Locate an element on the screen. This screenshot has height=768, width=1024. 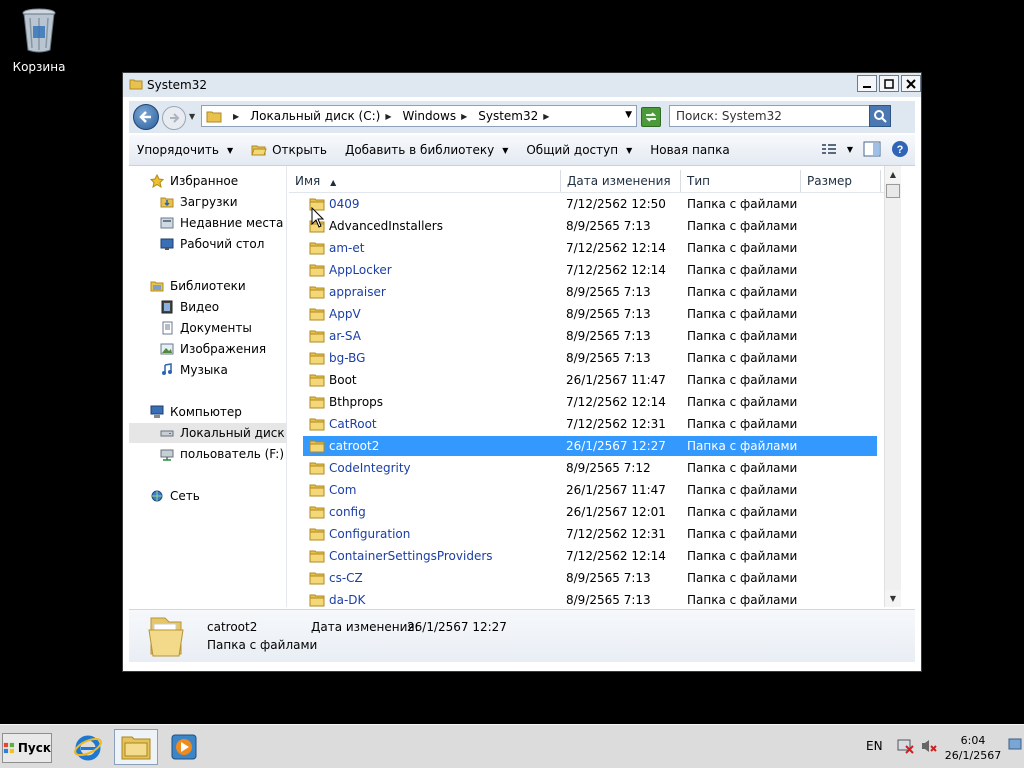
large-folder-icon is located at coordinates (166, 637).